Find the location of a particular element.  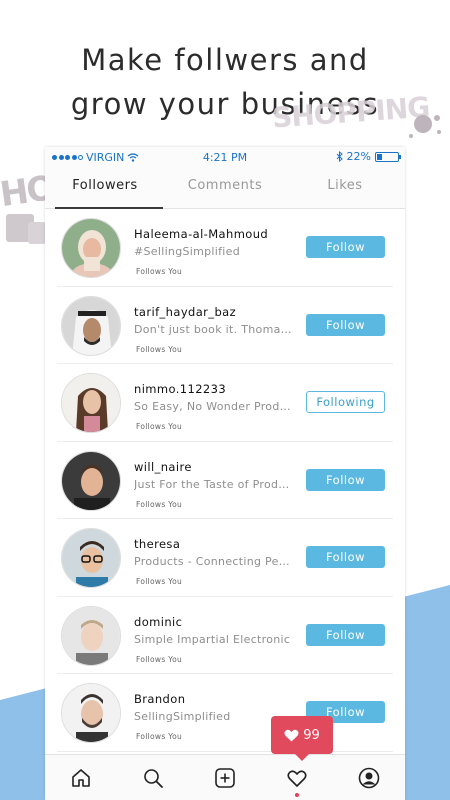

username: Haleema-al-Mahmoud is located at coordinates (201, 234).